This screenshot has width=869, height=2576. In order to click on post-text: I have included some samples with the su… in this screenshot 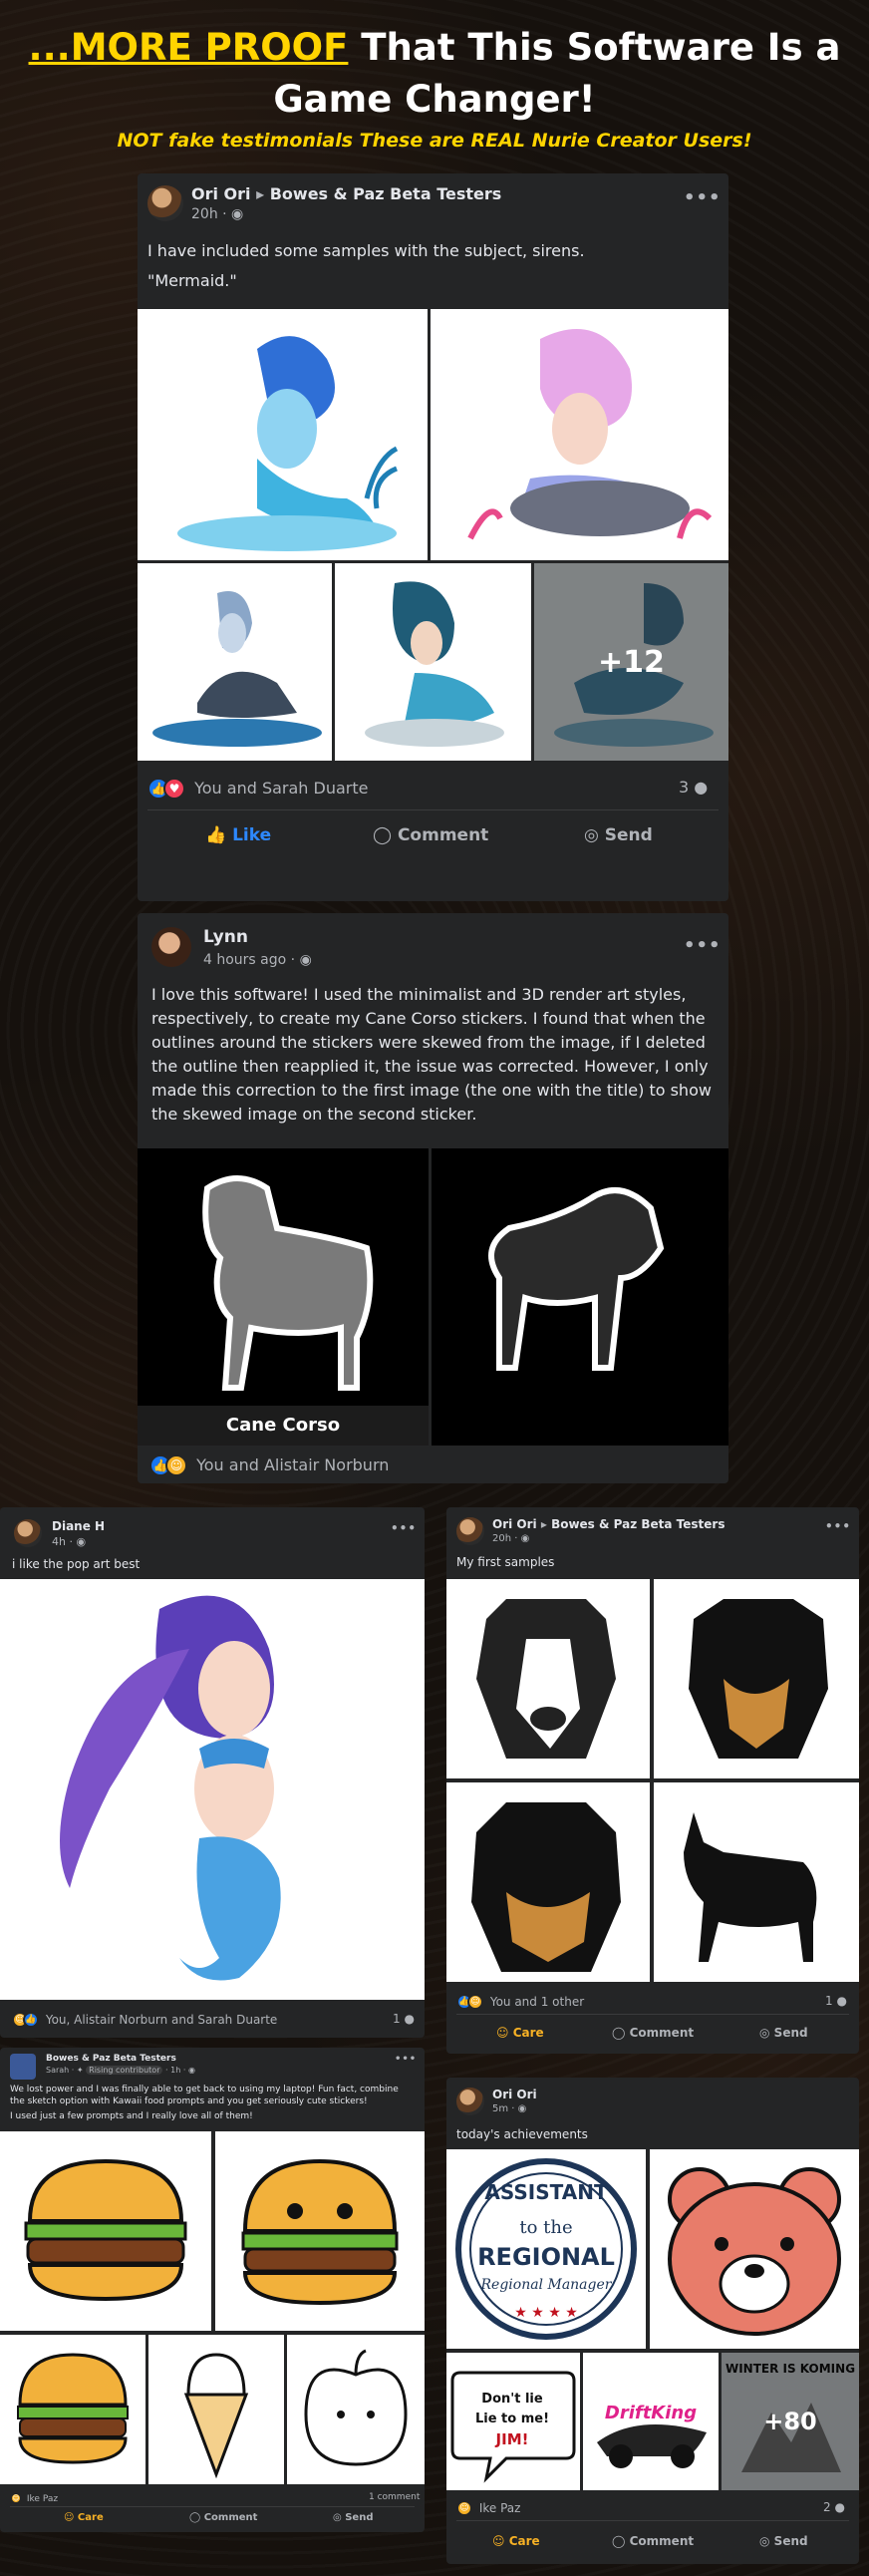, I will do `click(366, 250)`.